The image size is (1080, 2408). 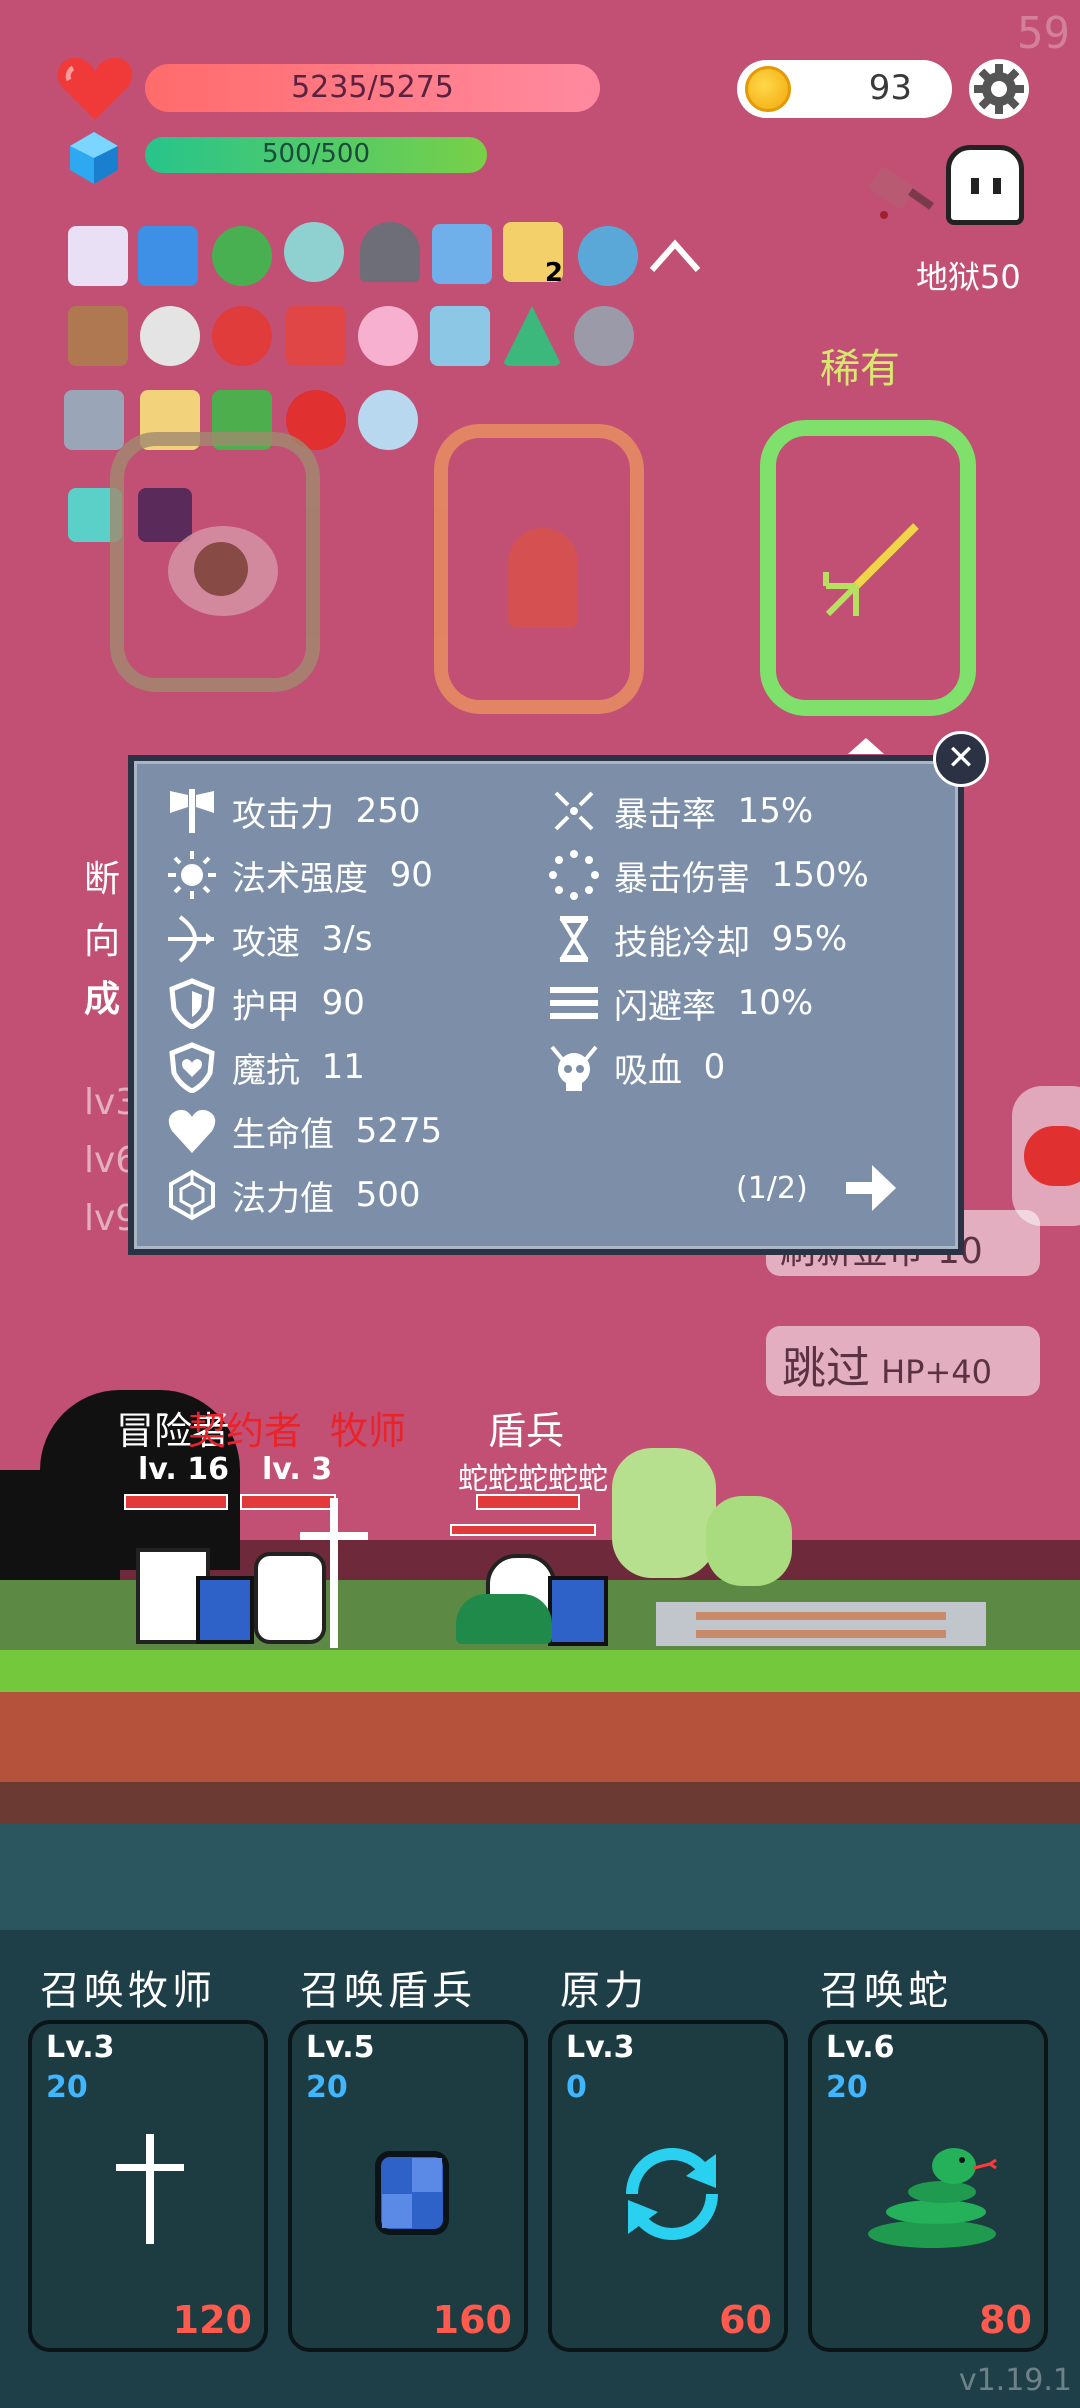 What do you see at coordinates (1043, 33) in the screenshot?
I see `fps-counter: 59` at bounding box center [1043, 33].